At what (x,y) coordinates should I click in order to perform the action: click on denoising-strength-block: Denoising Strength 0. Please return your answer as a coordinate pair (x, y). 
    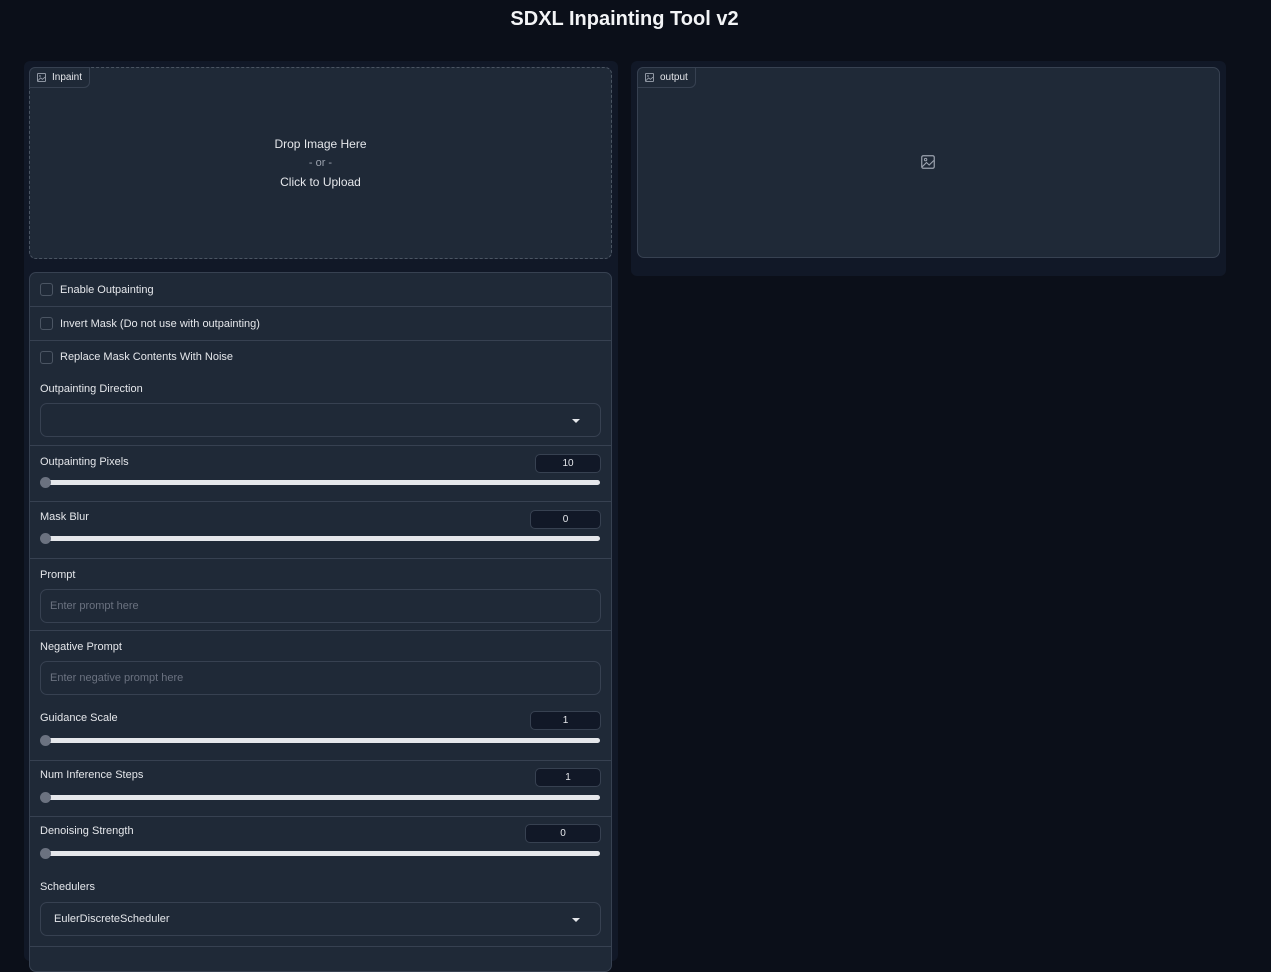
    Looking at the image, I should click on (320, 845).